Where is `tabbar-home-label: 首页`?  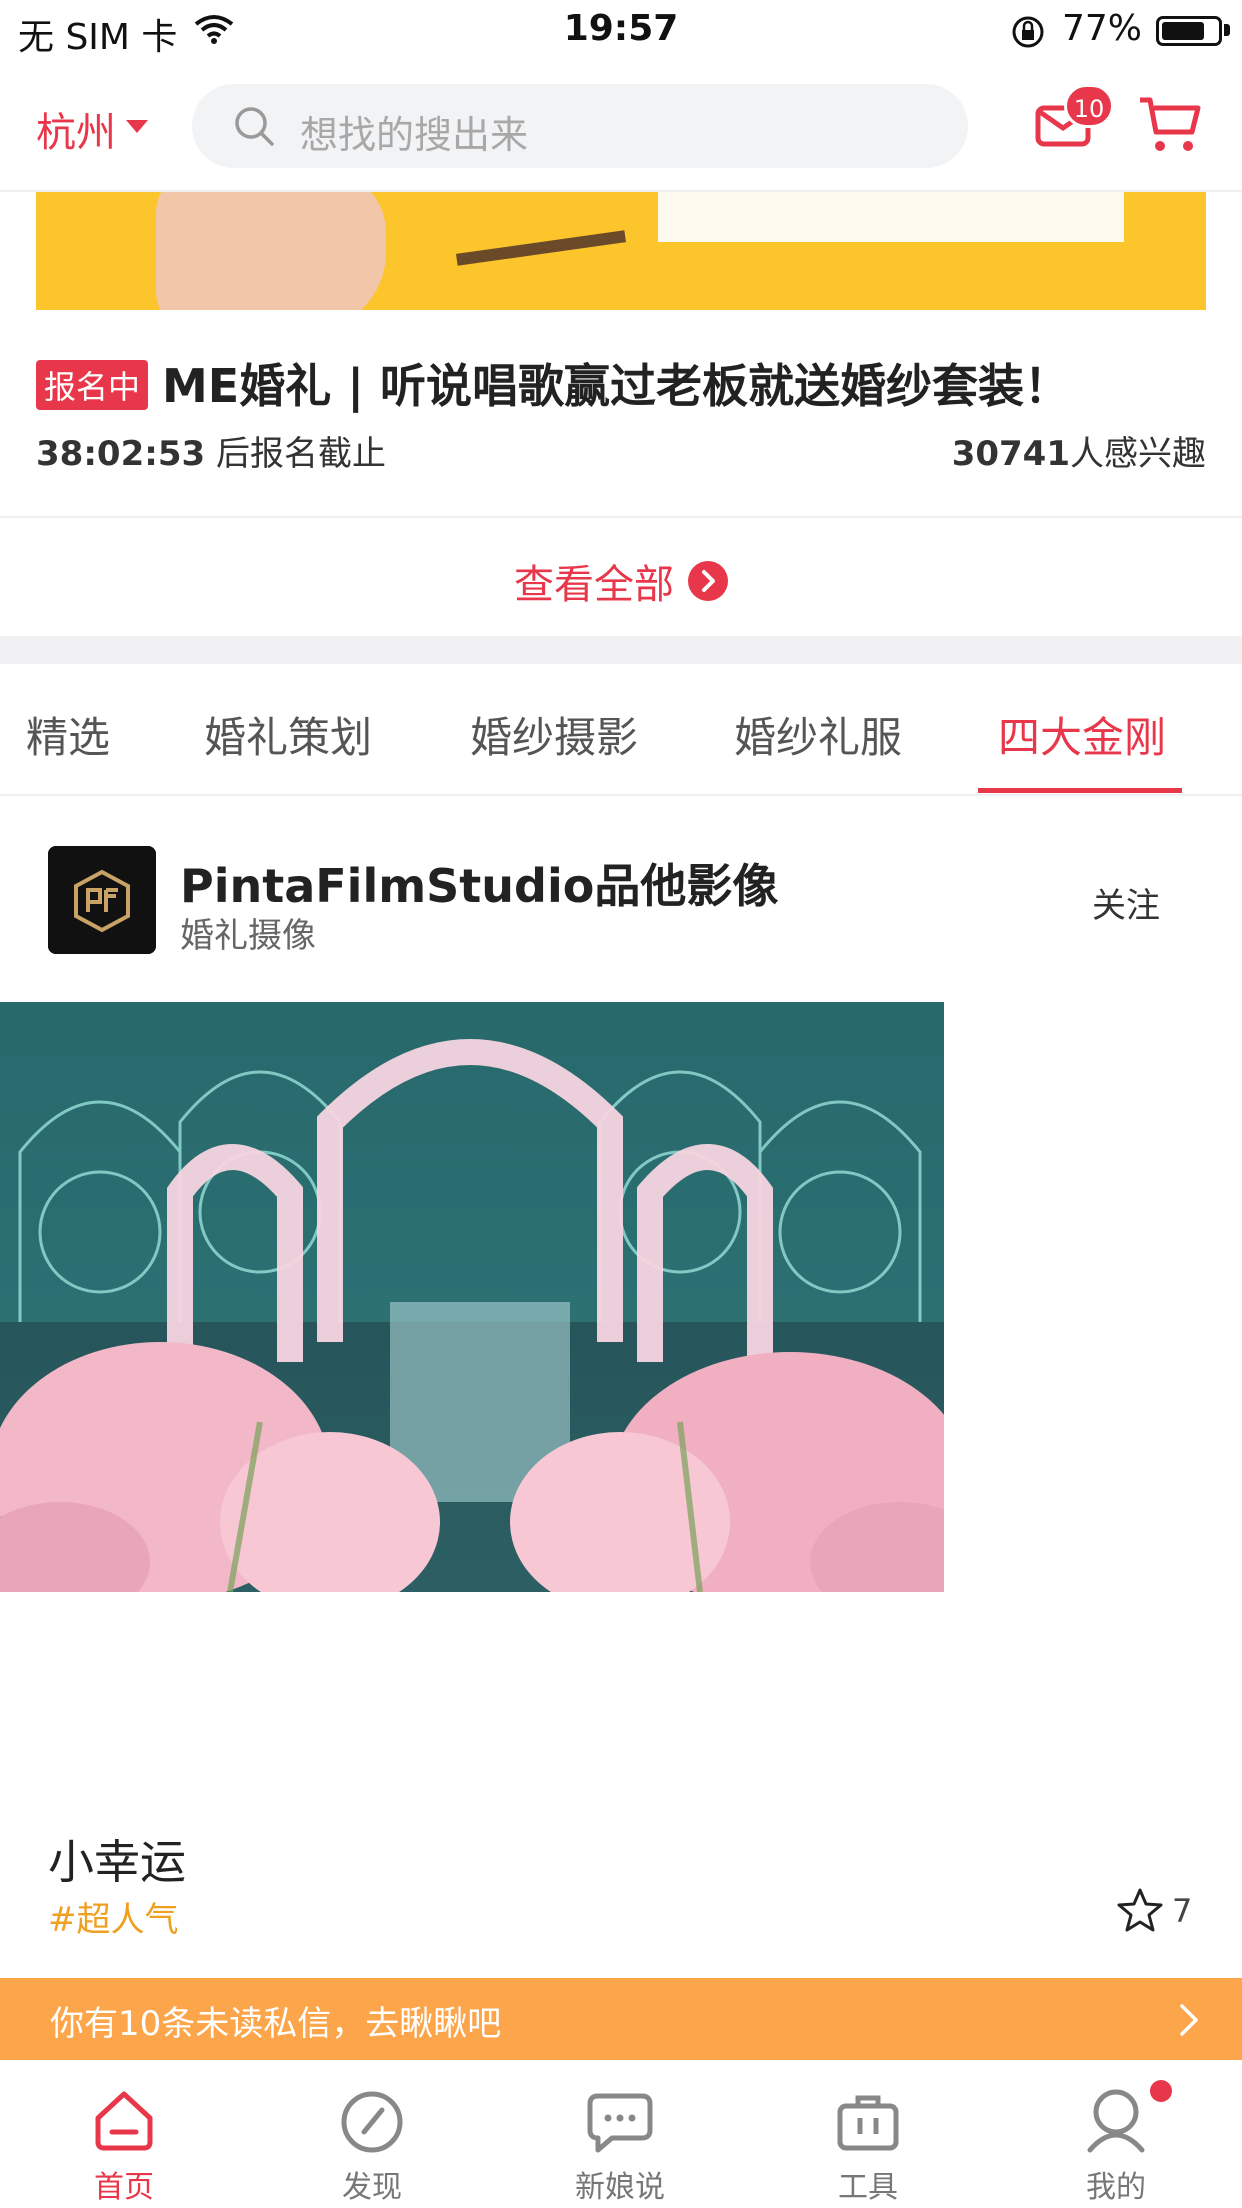 tabbar-home-label: 首页 is located at coordinates (124, 2187).